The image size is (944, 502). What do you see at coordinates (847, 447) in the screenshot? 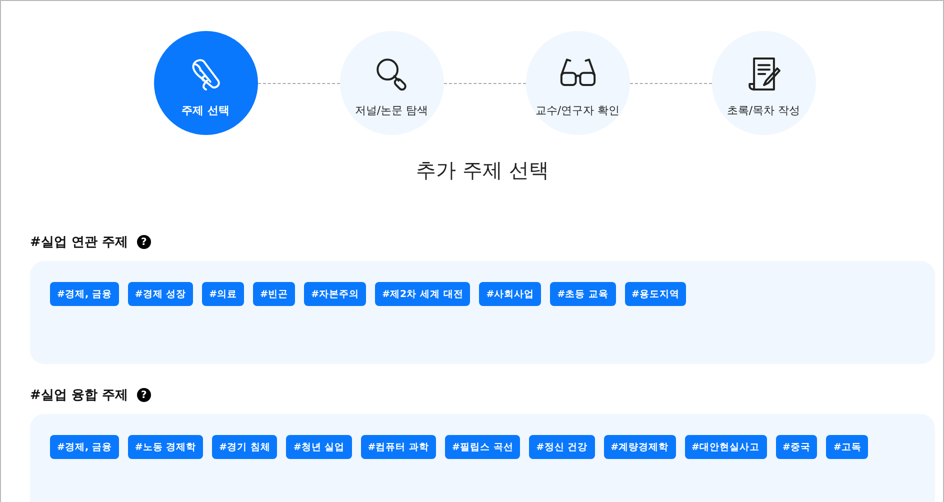
I see `tag-button: #고독` at bounding box center [847, 447].